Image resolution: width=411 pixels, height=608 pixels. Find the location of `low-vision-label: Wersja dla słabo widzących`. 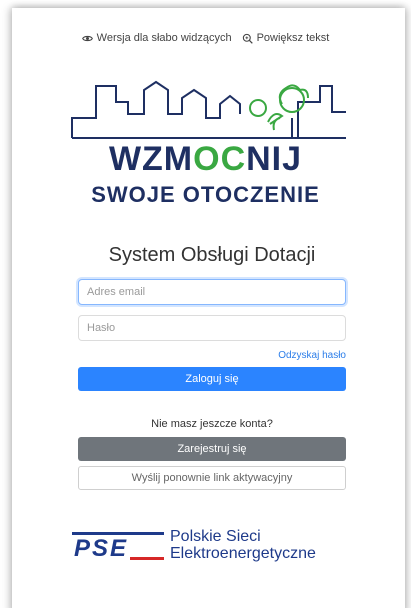

low-vision-label: Wersja dla słabo widzących is located at coordinates (164, 38).